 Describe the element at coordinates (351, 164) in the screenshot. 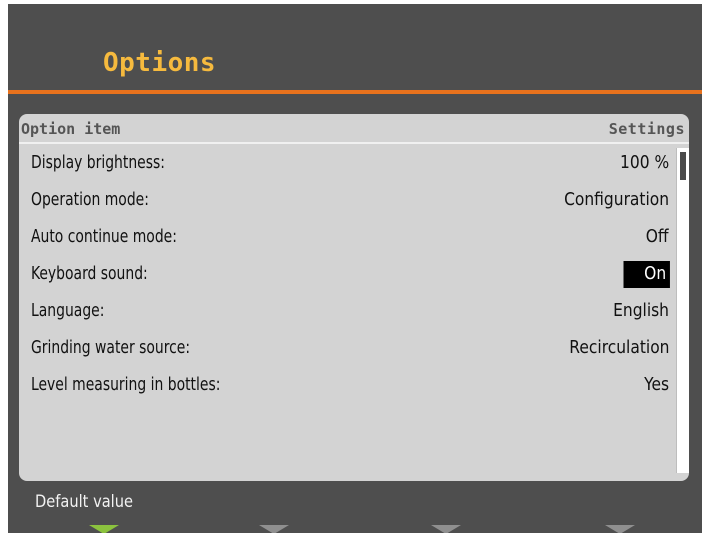

I see `option-row-display-brightness: Display brightness: 100 %` at that location.